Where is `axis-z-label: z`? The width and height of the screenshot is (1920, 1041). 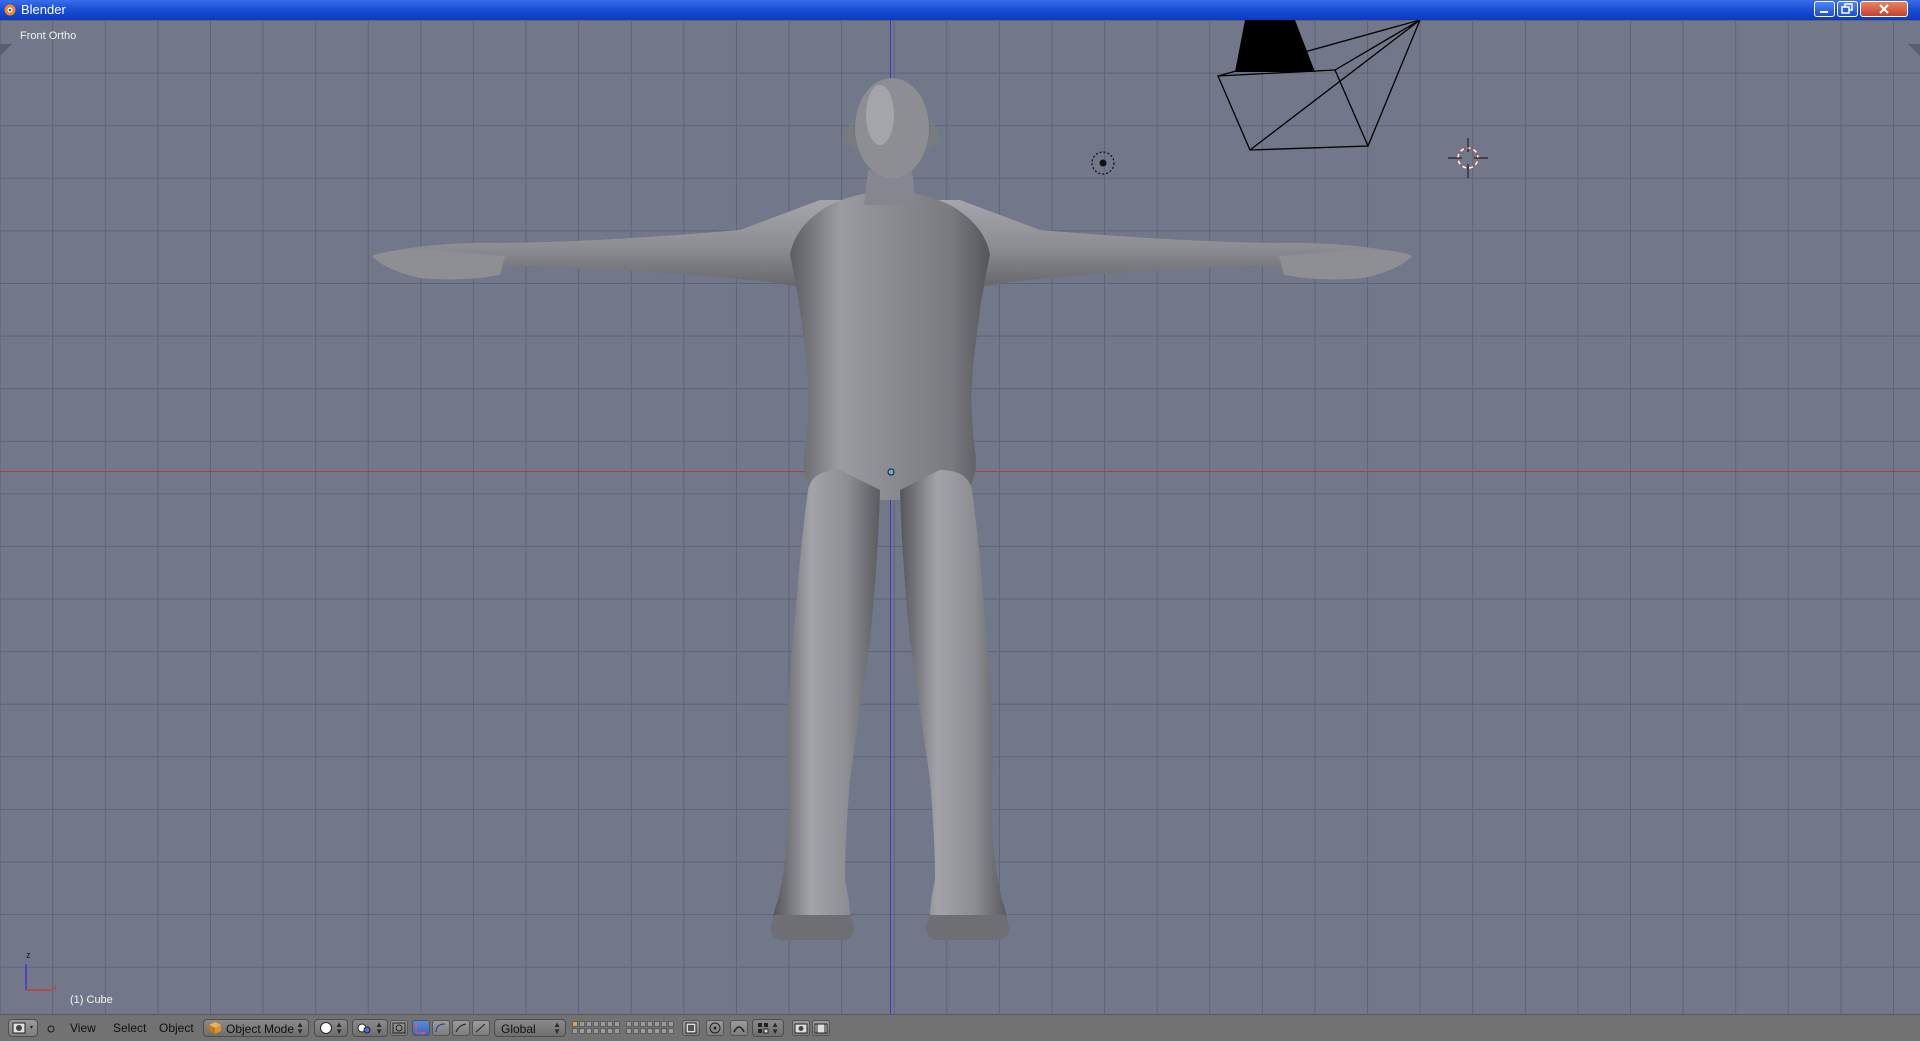
axis-z-label: z is located at coordinates (28, 955).